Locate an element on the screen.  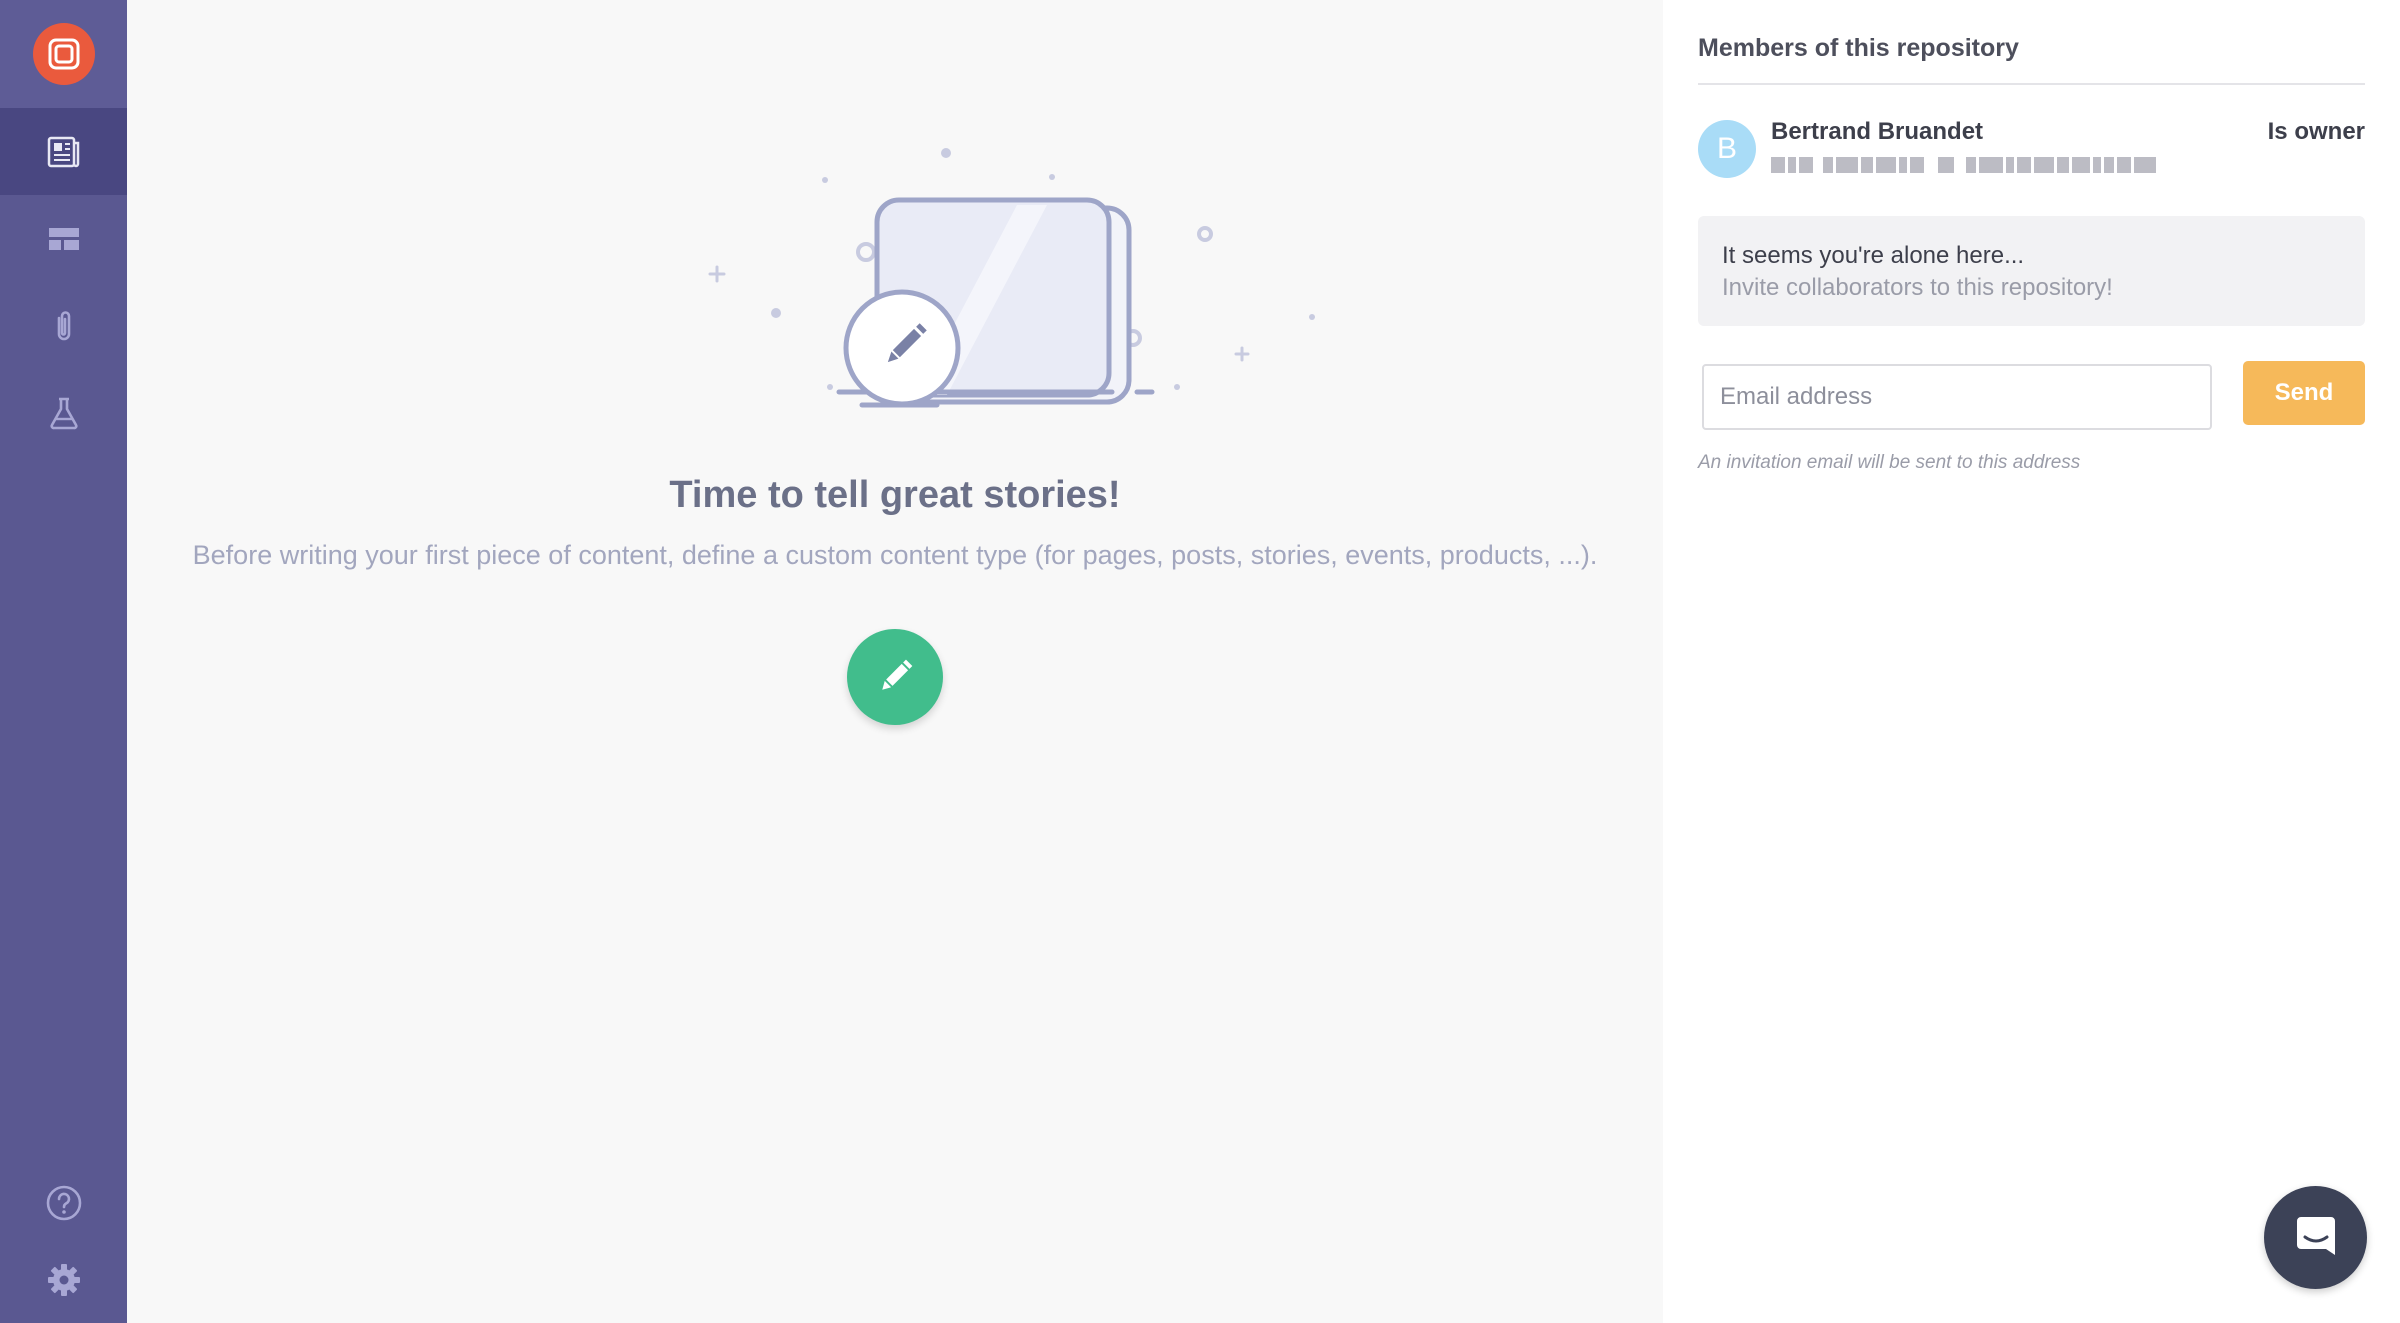
prismic-logo-icon is located at coordinates (63, 54).